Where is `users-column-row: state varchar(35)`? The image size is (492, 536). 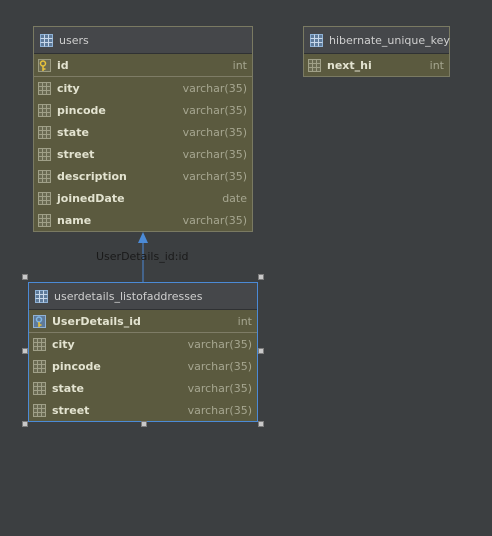
users-column-row: state varchar(35) is located at coordinates (143, 132).